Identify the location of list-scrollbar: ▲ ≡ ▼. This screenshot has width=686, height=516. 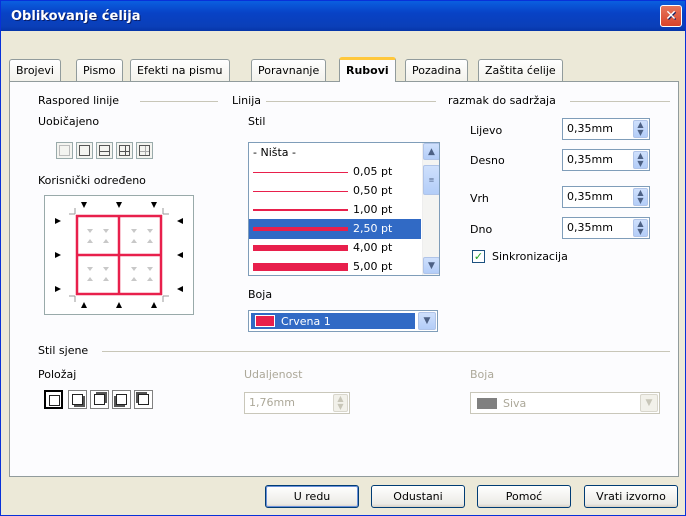
(430, 209).